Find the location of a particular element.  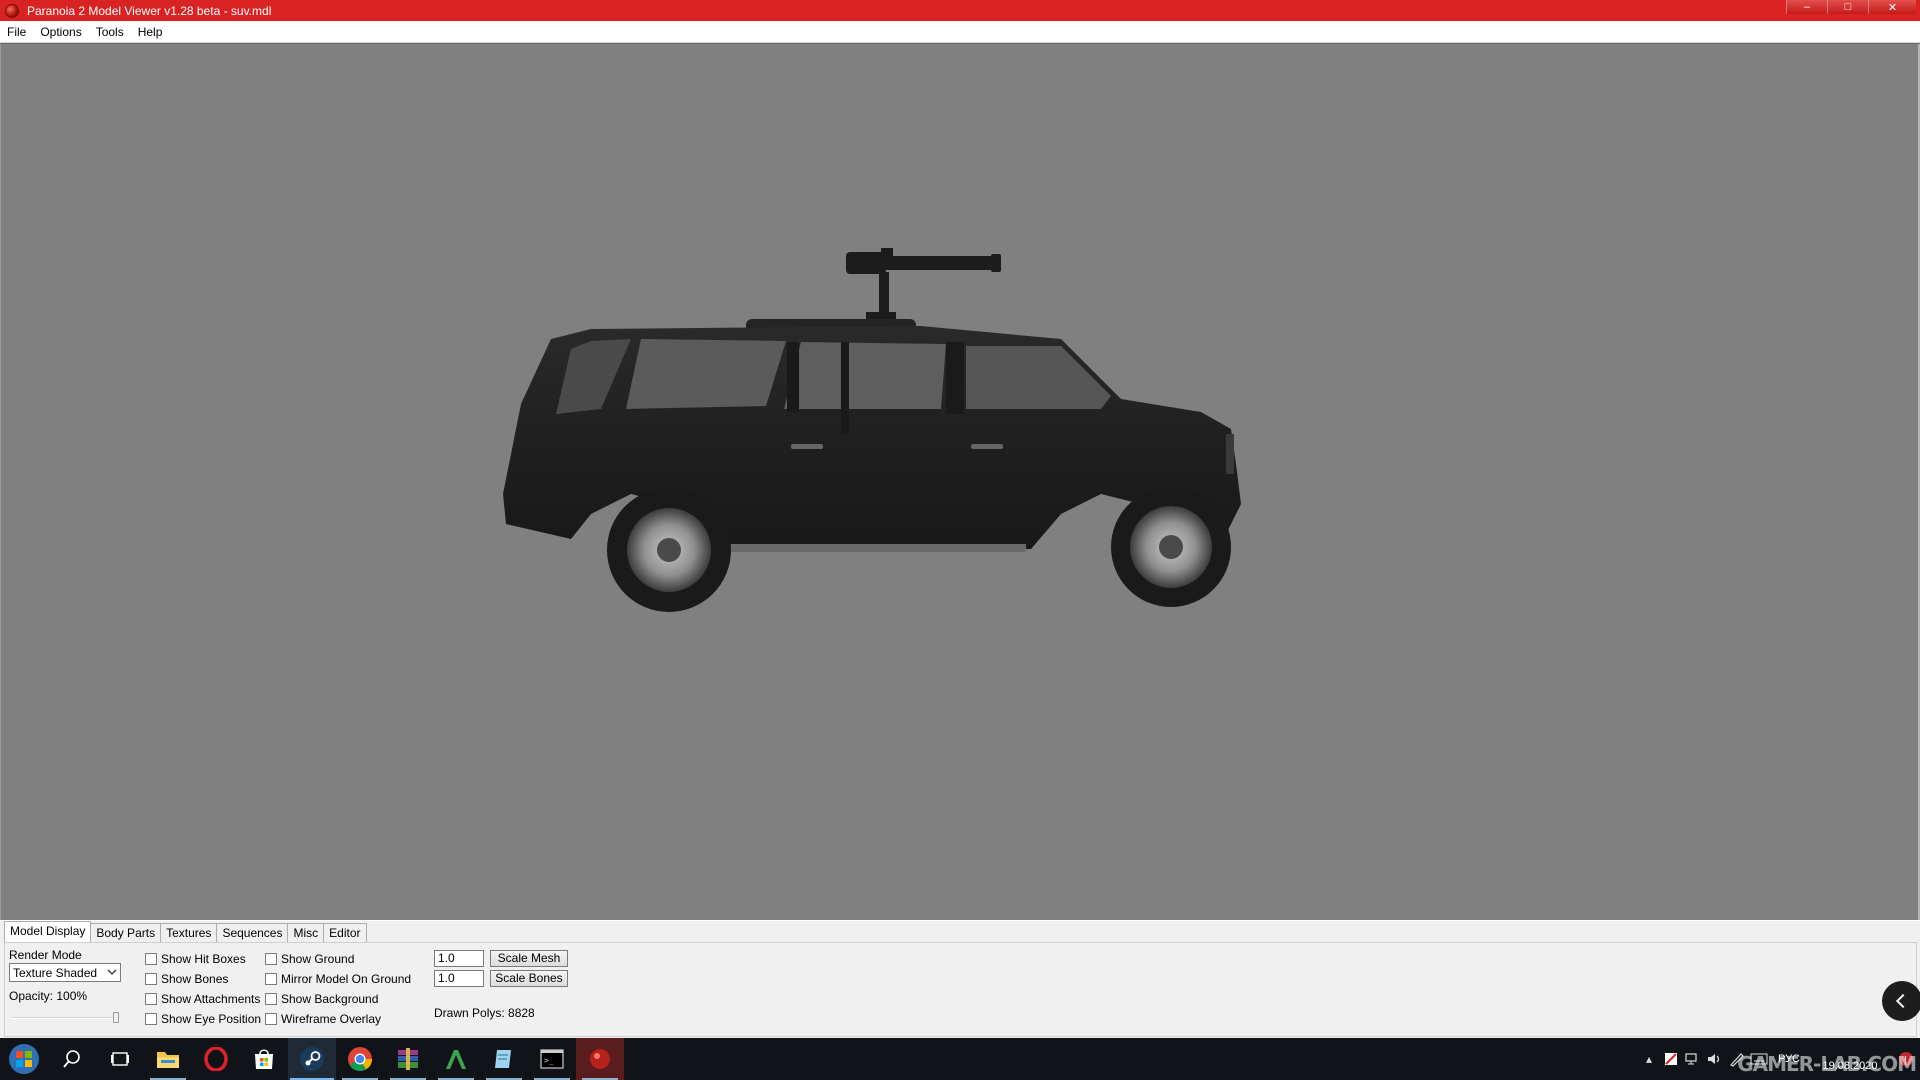

drawn-polys-label: Drawn Polys: 8828 is located at coordinates (484, 1013).